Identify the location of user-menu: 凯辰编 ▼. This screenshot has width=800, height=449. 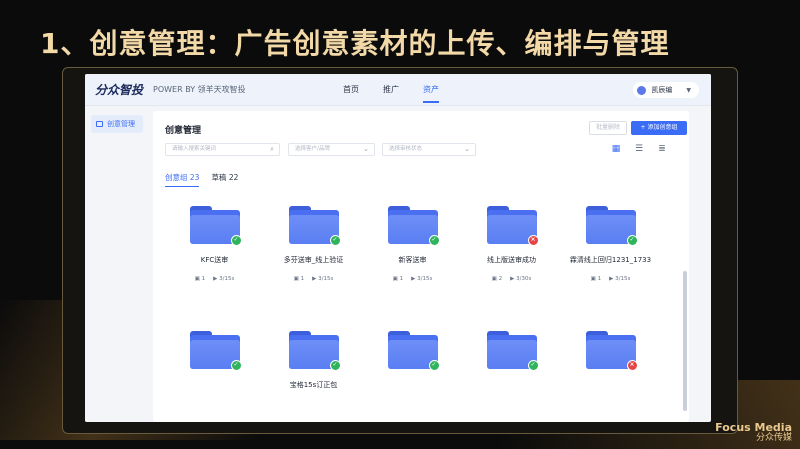
(666, 90).